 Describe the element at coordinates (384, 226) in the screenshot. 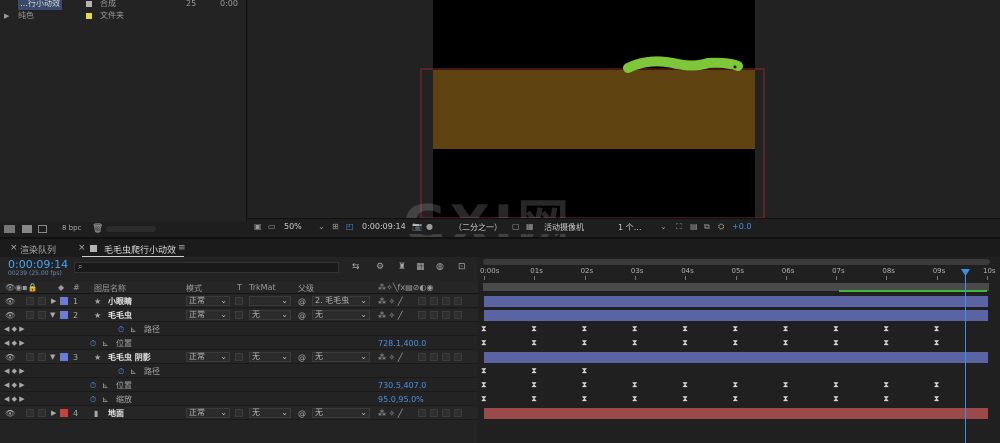

I see `viewer-timecode: 0:00:09:14` at that location.